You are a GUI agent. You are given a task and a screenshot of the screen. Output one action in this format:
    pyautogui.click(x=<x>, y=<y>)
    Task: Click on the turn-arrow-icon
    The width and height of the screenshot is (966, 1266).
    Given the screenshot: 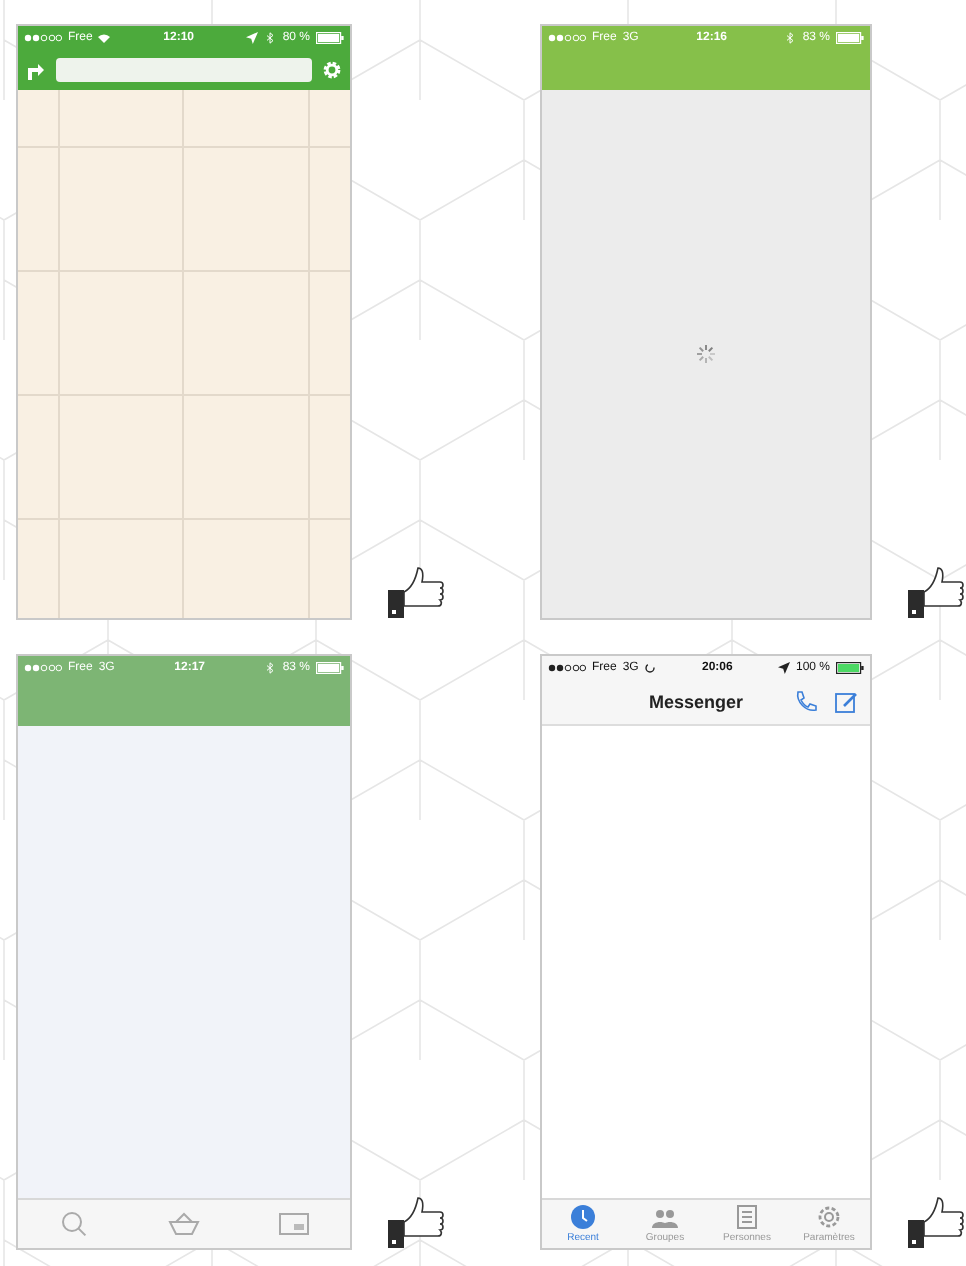 What is the action you would take?
    pyautogui.click(x=36, y=70)
    